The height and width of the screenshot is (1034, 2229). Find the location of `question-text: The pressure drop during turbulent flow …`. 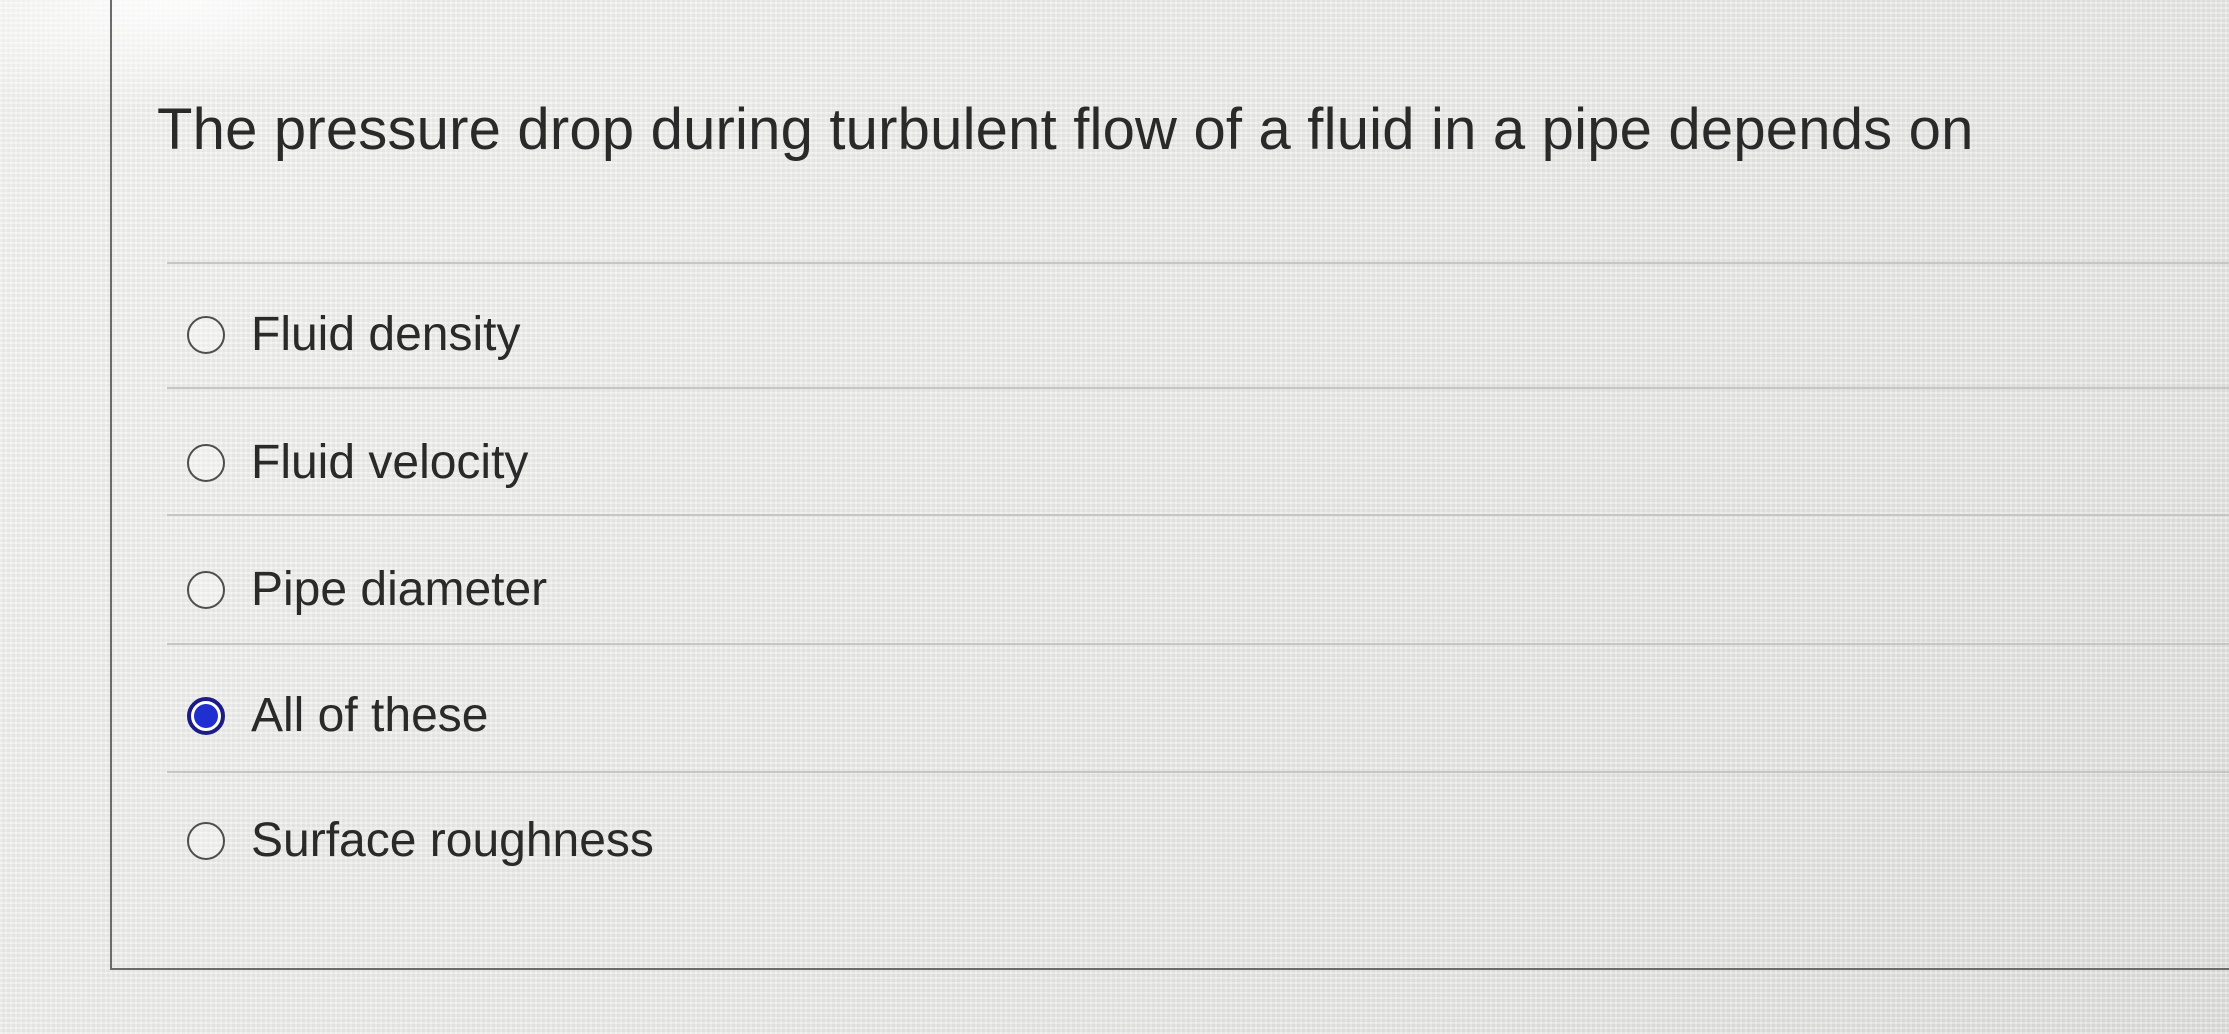

question-text: The pressure drop during turbulent flow … is located at coordinates (1065, 129).